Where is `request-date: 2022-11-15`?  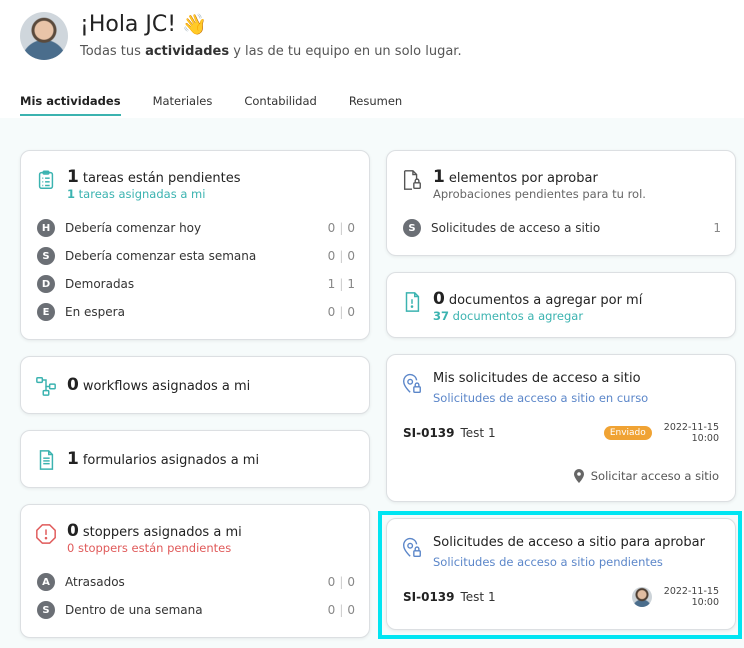
request-date: 2022-11-15 is located at coordinates (691, 427).